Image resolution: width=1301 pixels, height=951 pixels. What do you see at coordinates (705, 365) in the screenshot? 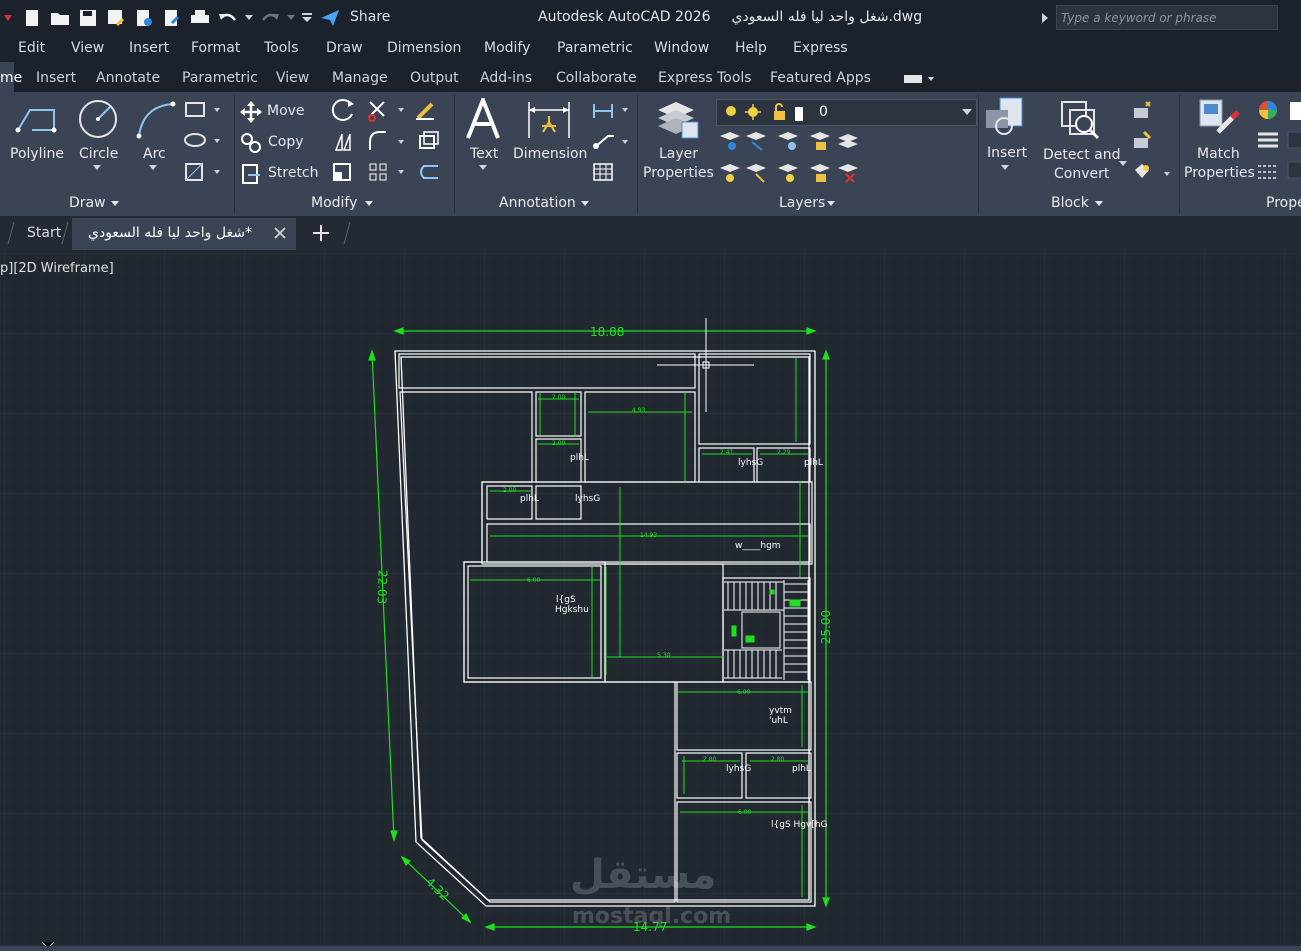
I see `crosshair-cursor` at bounding box center [705, 365].